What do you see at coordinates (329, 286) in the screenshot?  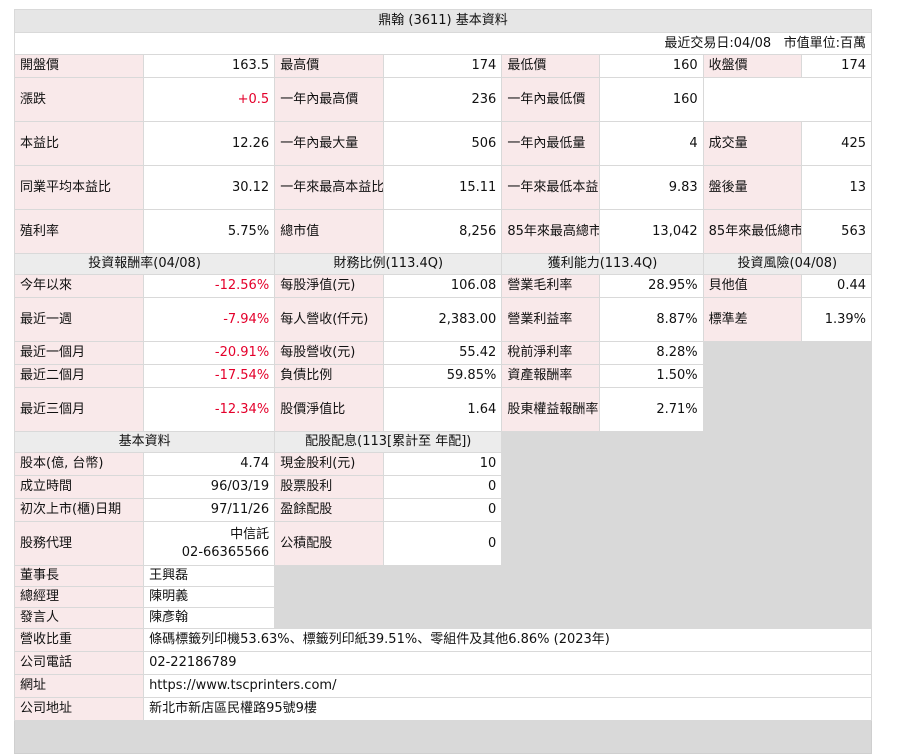 I see `bvps-label: 每股淨值(元)` at bounding box center [329, 286].